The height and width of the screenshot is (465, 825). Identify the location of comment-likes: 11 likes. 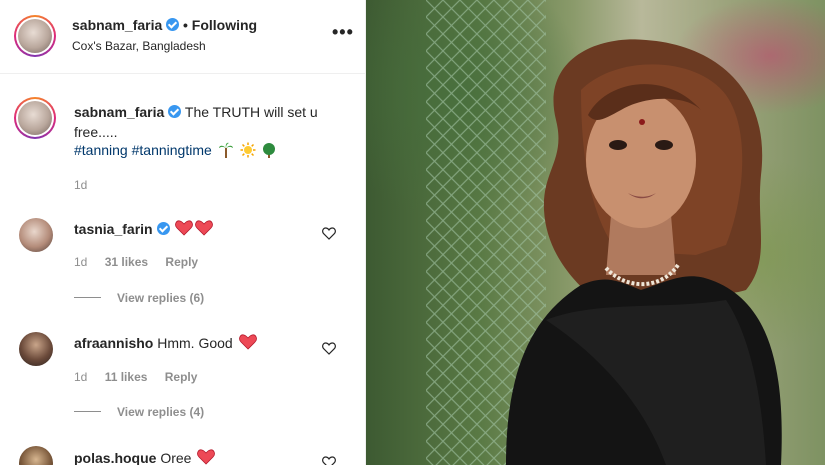
(126, 377).